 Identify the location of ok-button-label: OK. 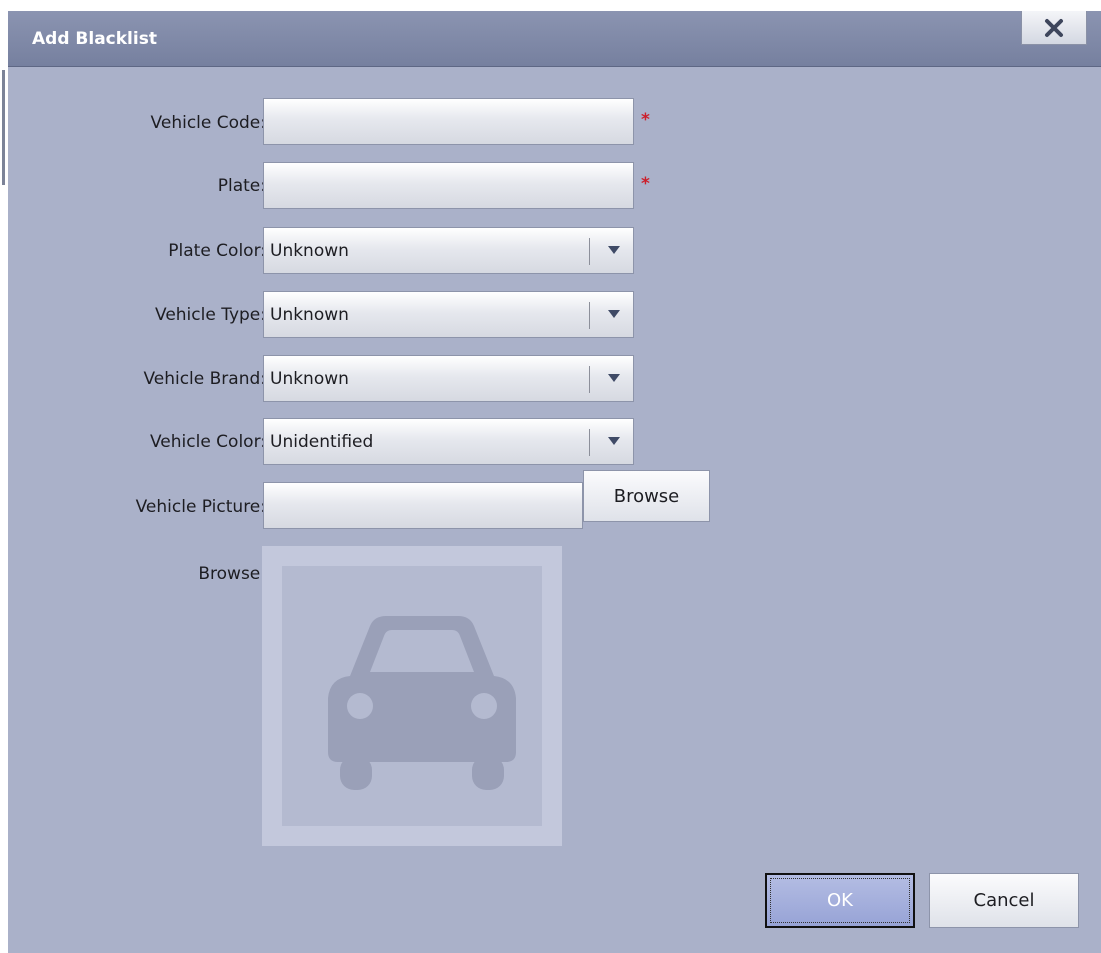
(840, 900).